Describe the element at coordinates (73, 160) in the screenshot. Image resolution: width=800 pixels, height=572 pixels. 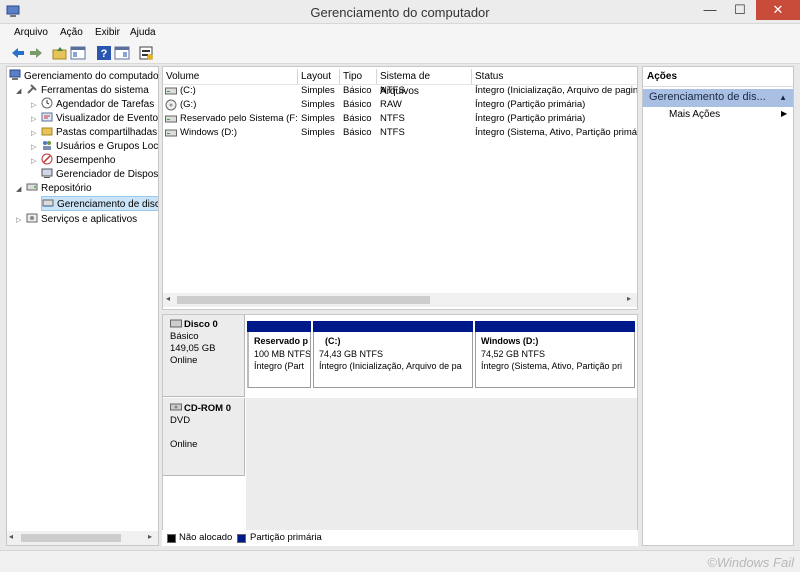
I see `tree-item-performance: ▷ Desempenho` at that location.